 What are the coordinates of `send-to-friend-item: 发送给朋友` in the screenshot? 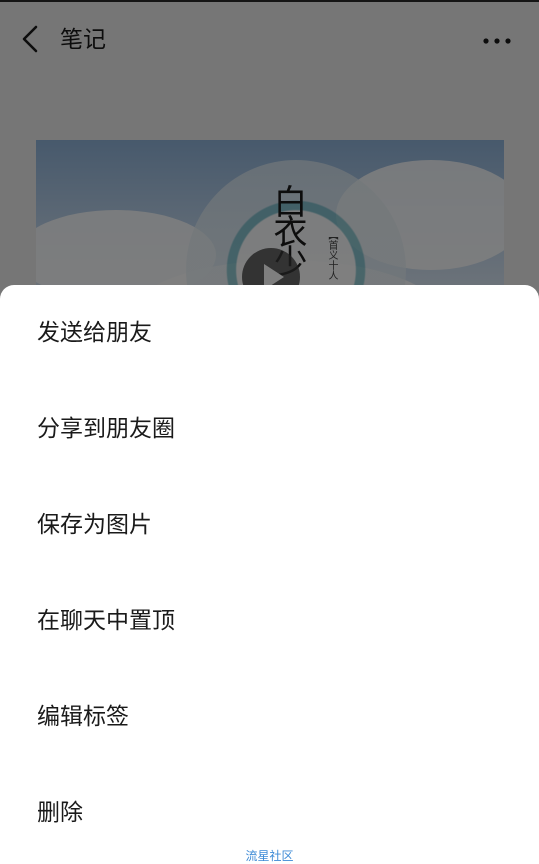 It's located at (269, 333).